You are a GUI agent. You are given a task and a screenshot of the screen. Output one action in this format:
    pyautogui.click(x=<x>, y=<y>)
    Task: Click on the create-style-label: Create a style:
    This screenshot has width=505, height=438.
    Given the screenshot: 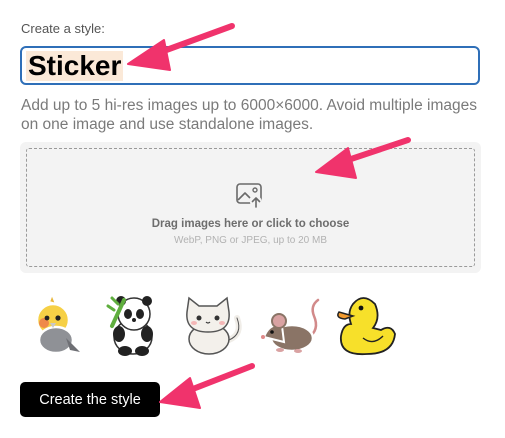 What is the action you would take?
    pyautogui.click(x=63, y=28)
    